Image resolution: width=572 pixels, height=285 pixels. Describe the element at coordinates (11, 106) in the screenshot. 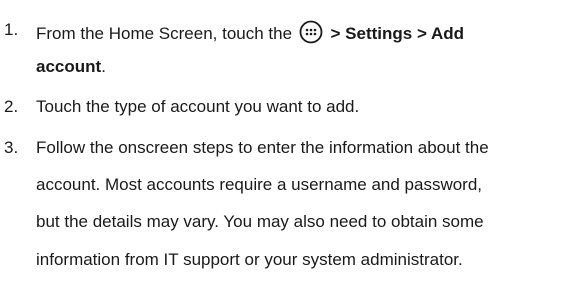

I see `step-number: 2.` at that location.